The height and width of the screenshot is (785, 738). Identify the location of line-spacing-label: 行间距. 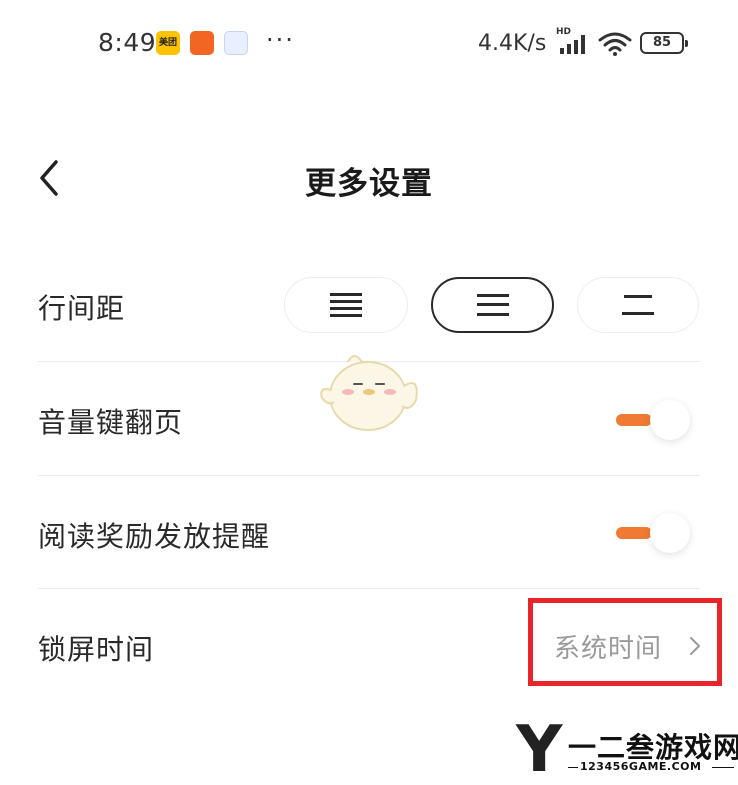
(82, 308).